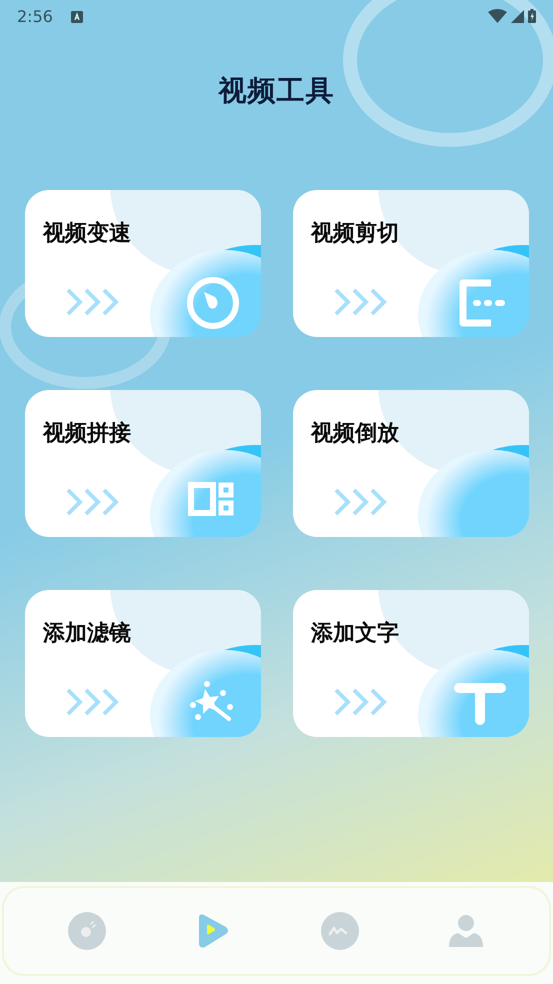 This screenshot has width=553, height=984. What do you see at coordinates (355, 234) in the screenshot?
I see `tool-label: 视频剪切` at bounding box center [355, 234].